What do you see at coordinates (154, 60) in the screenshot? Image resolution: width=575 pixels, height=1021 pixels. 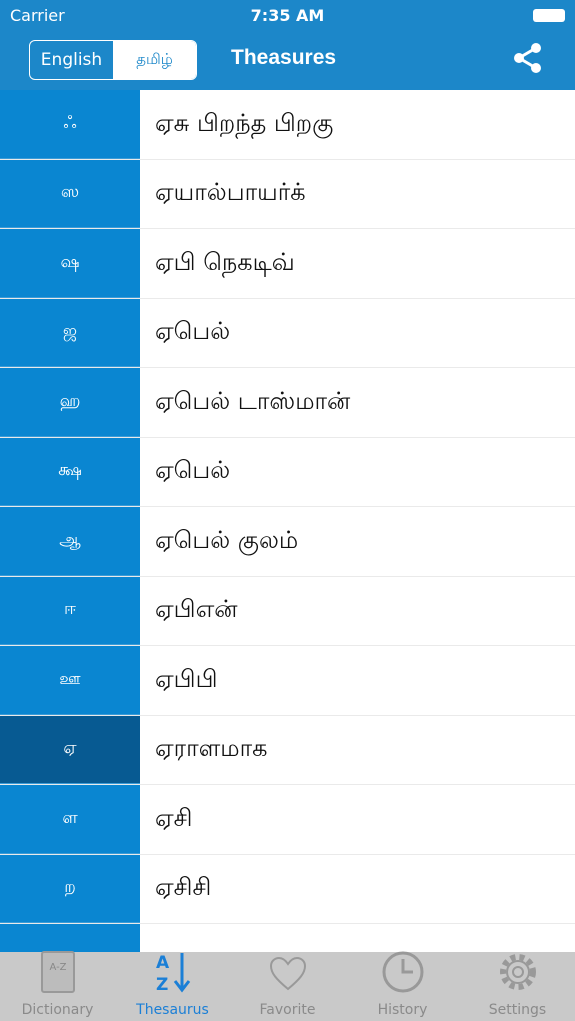 I see `lang-tamil-button: தமிழ்` at bounding box center [154, 60].